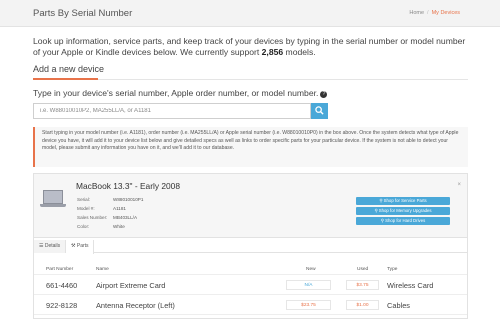  What do you see at coordinates (250, 13) in the screenshot?
I see `top-bar: Parts By Serial Number Home / My Devices` at bounding box center [250, 13].